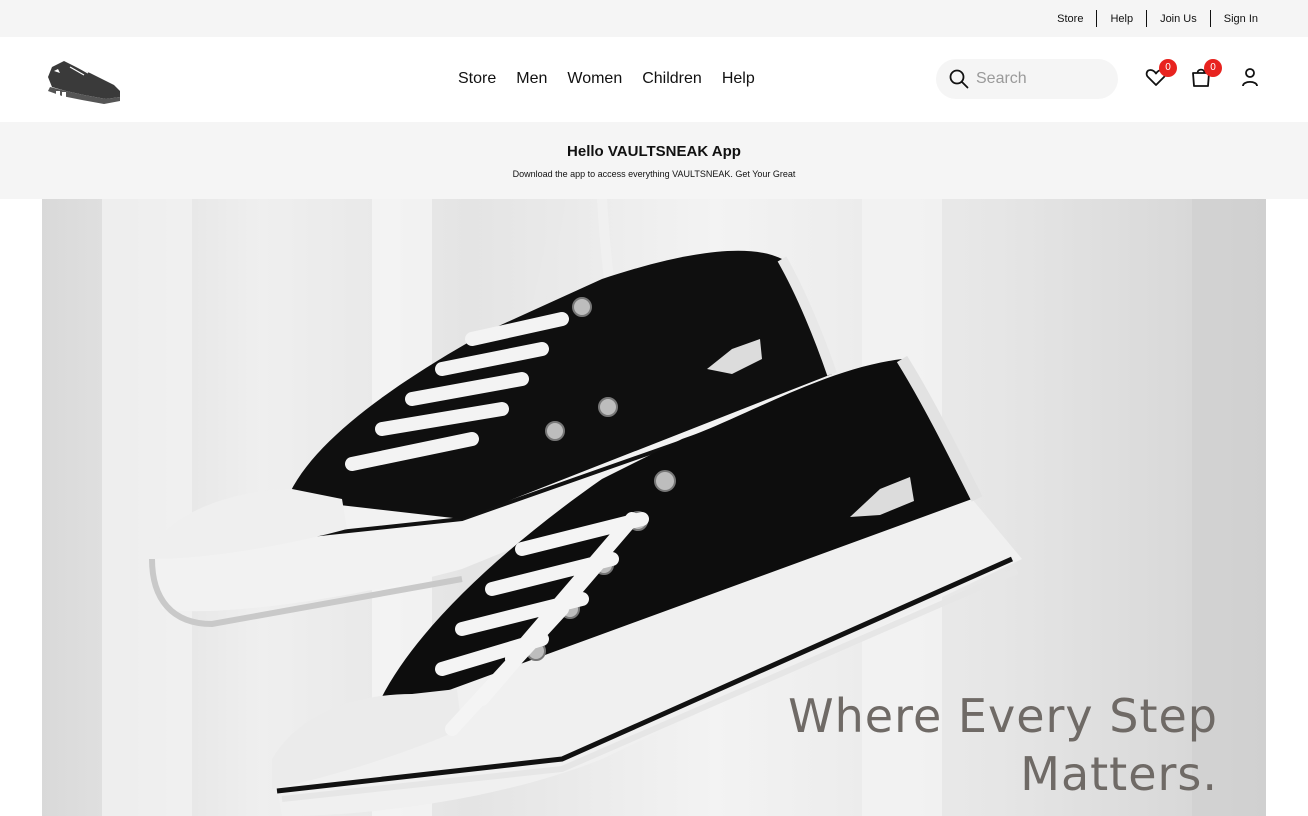 The width and height of the screenshot is (1308, 816). Describe the element at coordinates (1003, 716) in the screenshot. I see `hero-tagline-line-1: Where Every Step` at that location.